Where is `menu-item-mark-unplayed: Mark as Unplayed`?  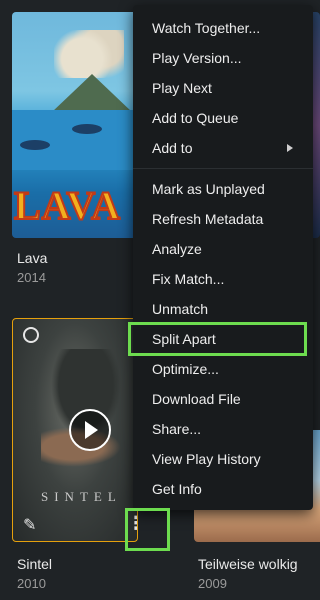 menu-item-mark-unplayed: Mark as Unplayed is located at coordinates (223, 189).